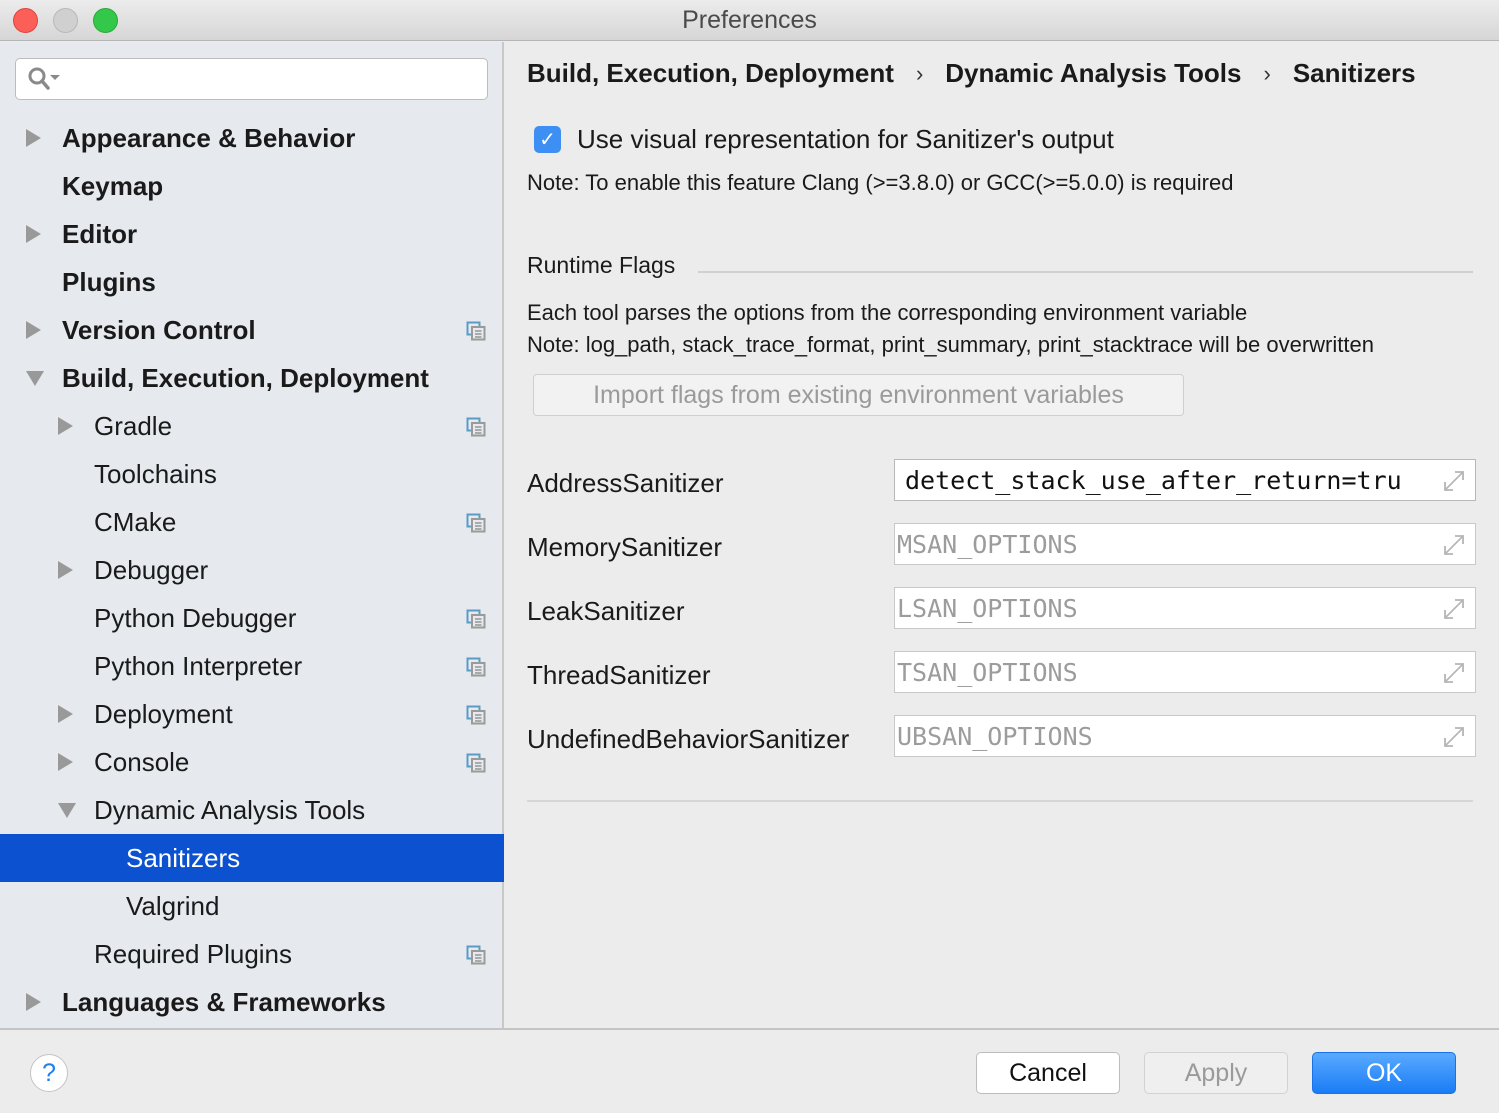  I want to click on checkmark-icon: ✓, so click(547, 140).